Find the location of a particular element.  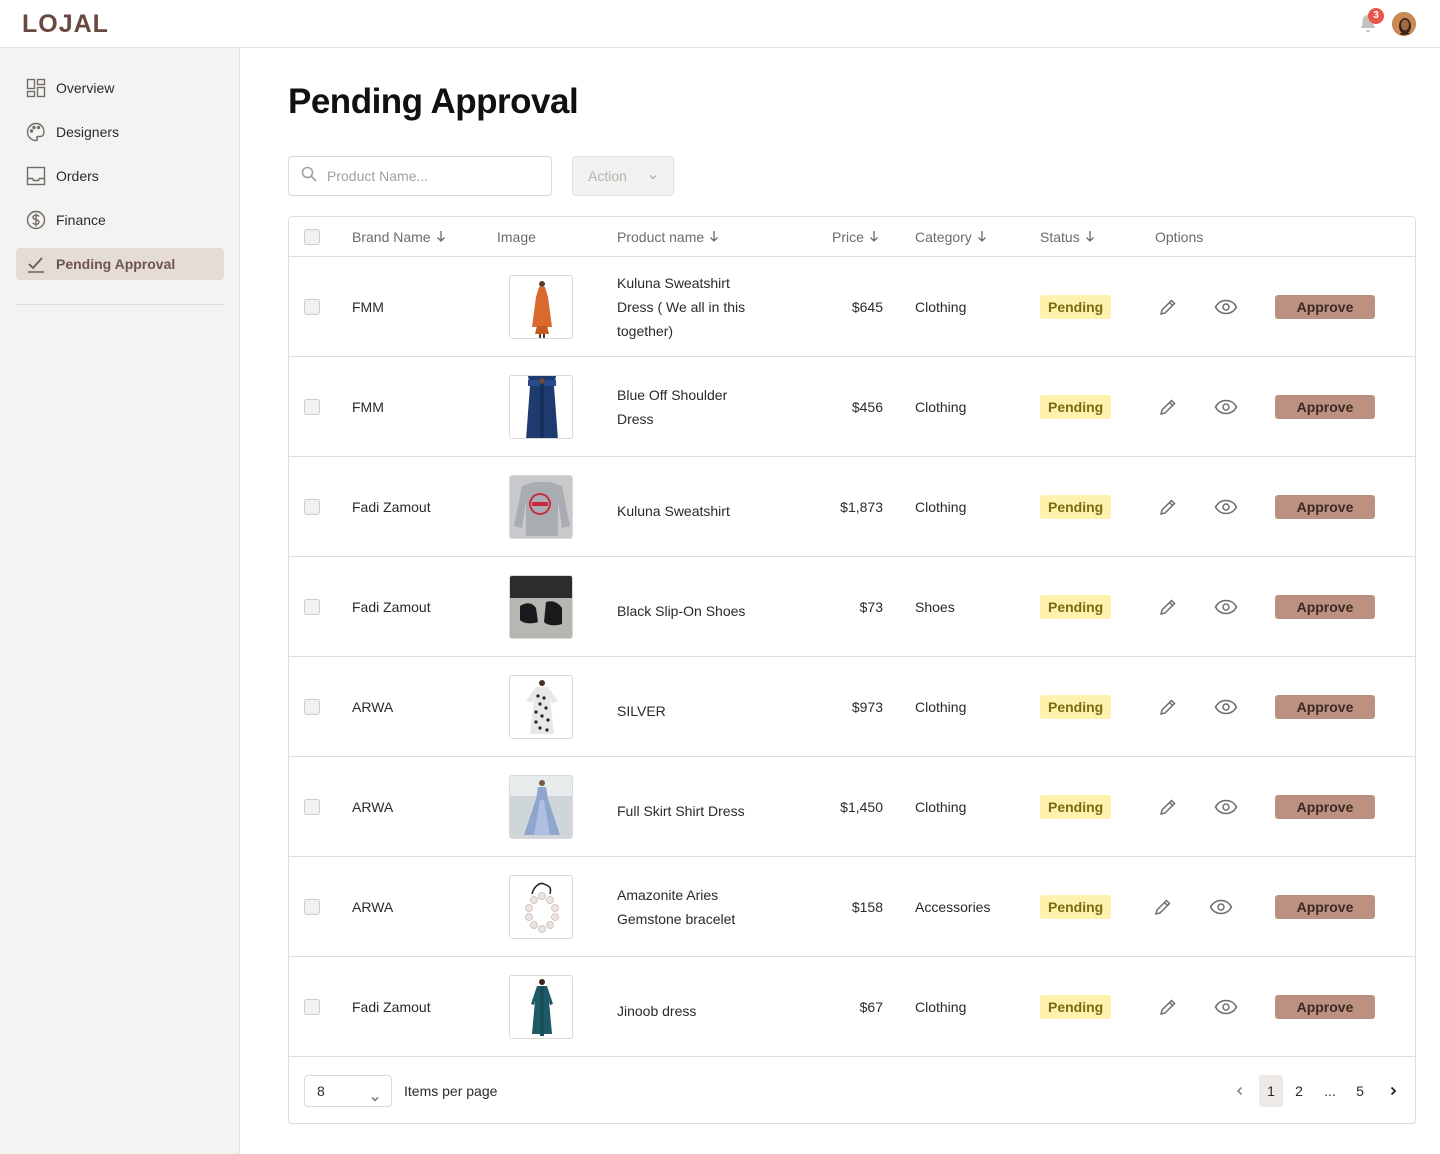

product-image-black-shoes is located at coordinates (541, 607).